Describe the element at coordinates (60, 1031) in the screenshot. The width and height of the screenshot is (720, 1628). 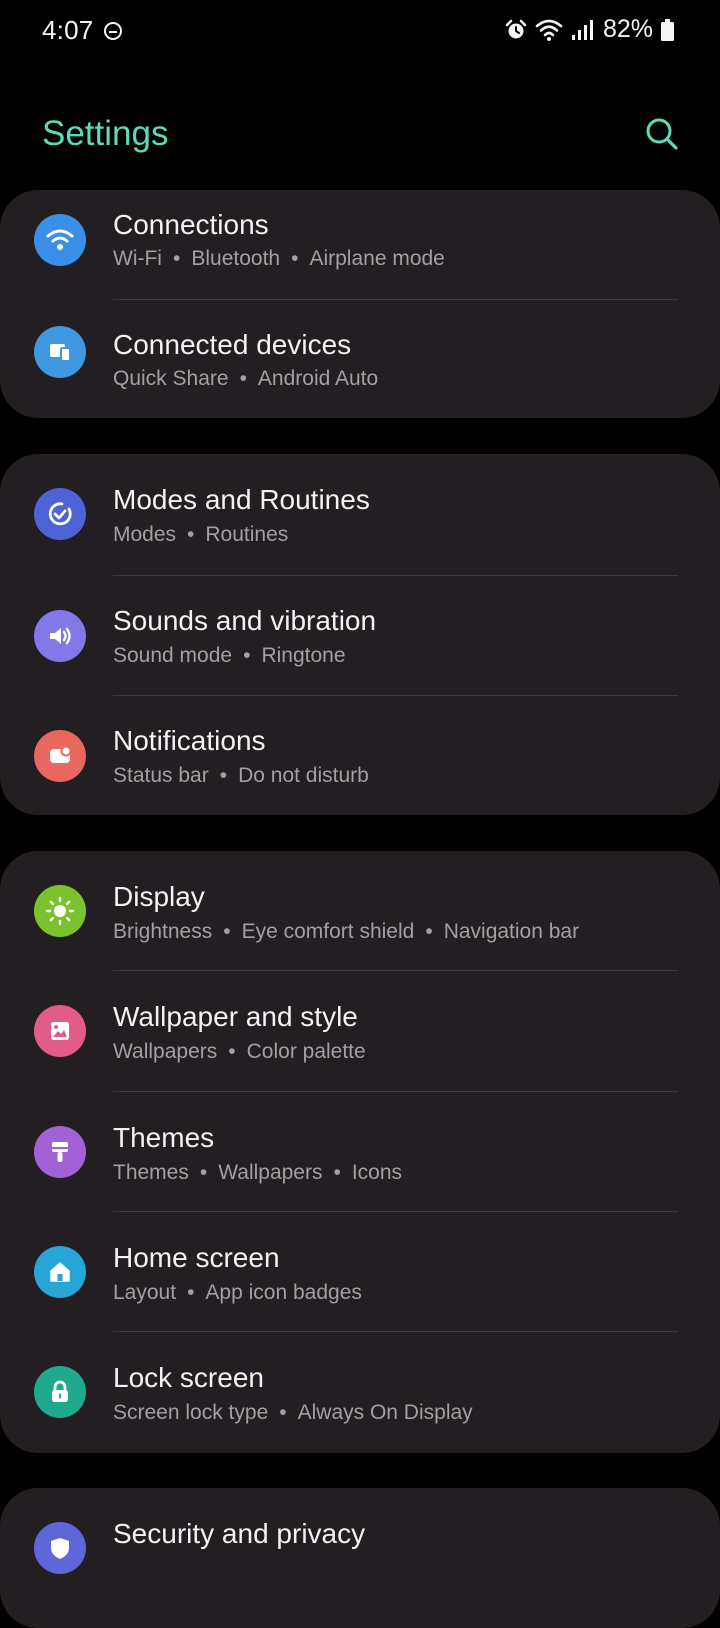
I see `image-icon` at that location.